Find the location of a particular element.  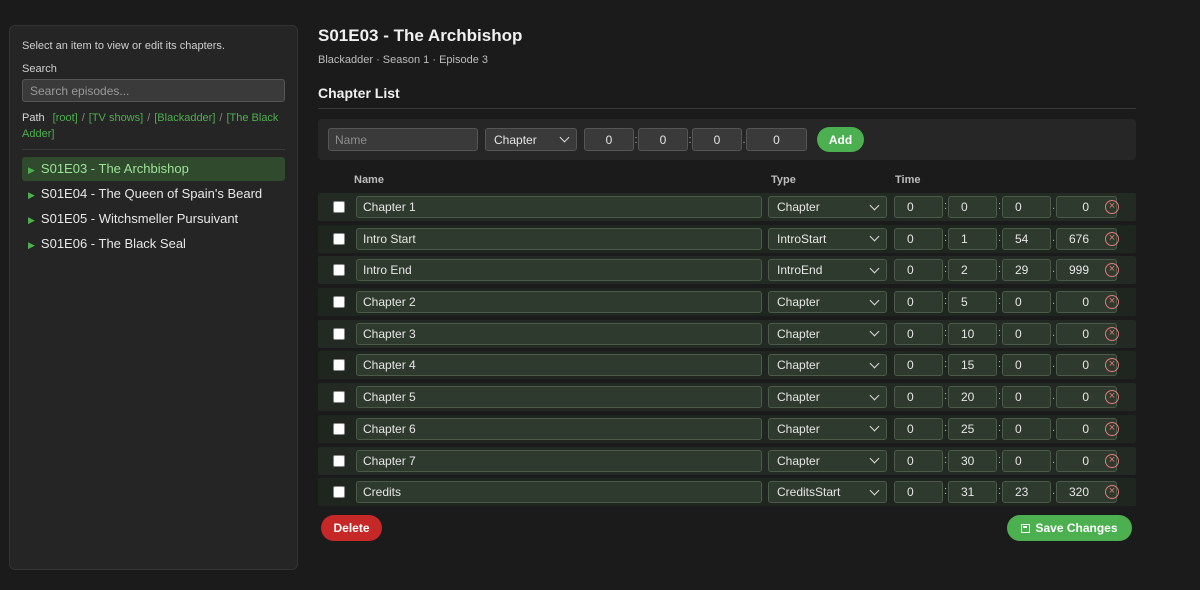

new-chapter-name-input is located at coordinates (403, 139).